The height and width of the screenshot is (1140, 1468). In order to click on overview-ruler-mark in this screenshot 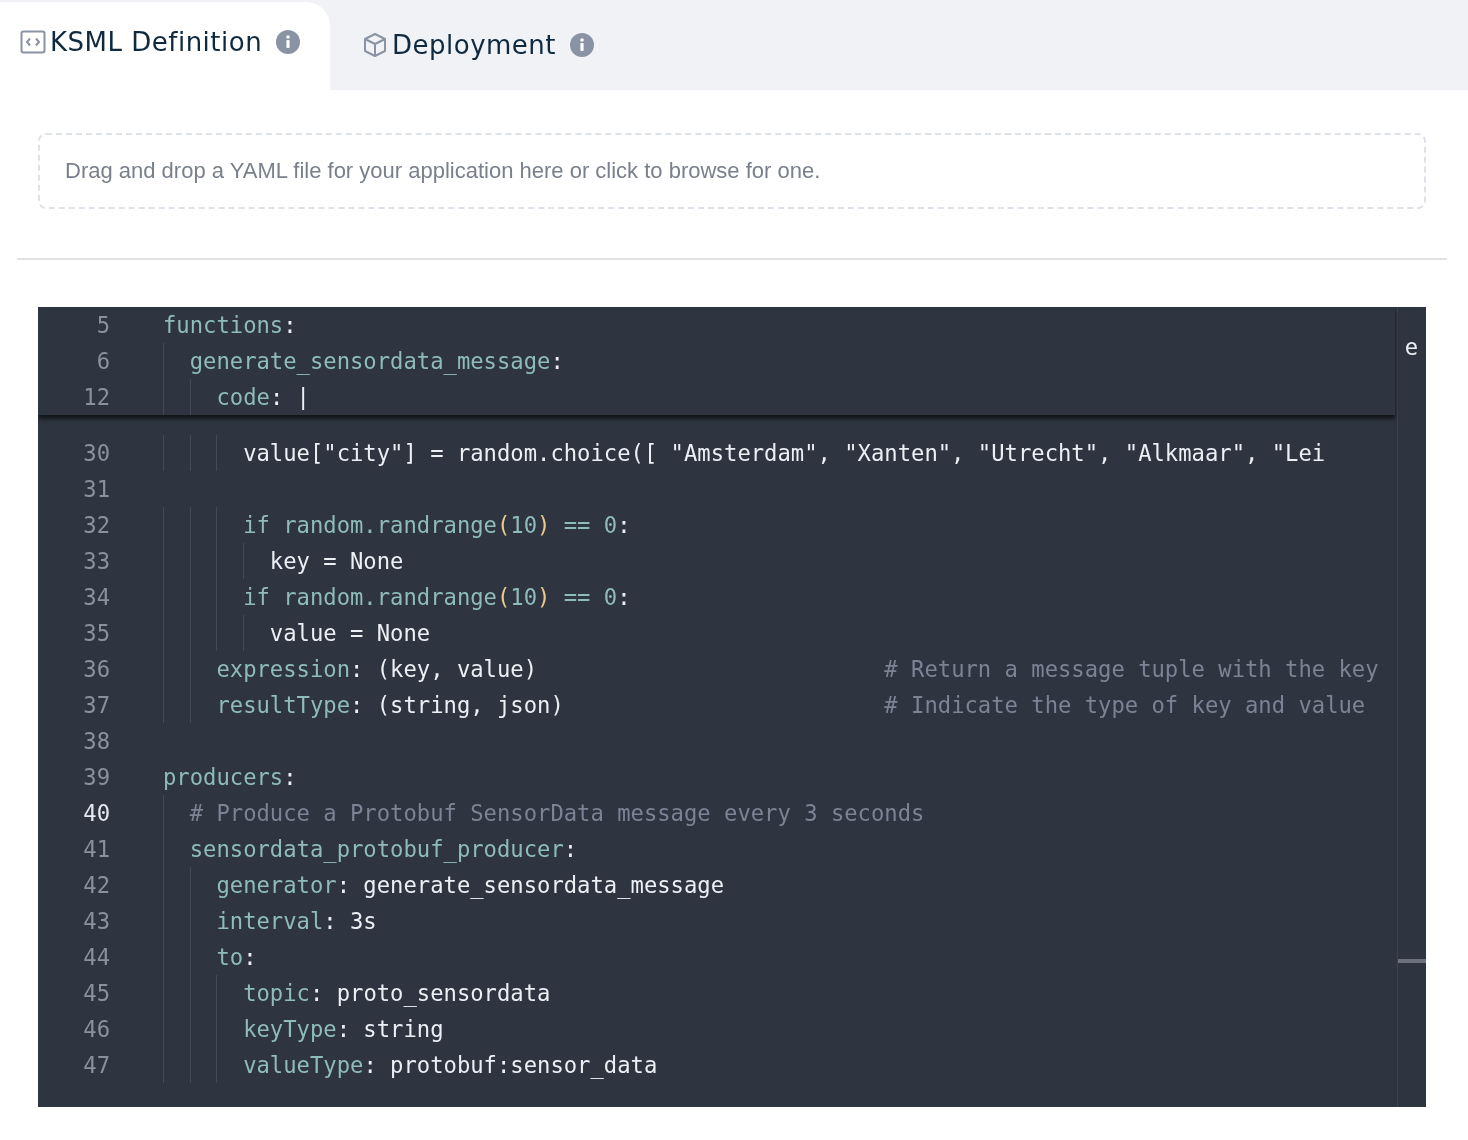, I will do `click(1412, 961)`.